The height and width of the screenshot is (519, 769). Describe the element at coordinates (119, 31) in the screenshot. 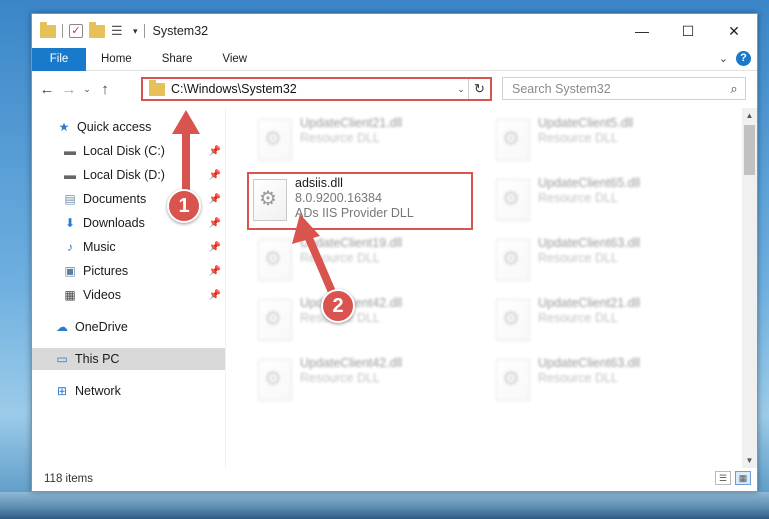

I see `customize-toolbar-icon: ☰` at that location.